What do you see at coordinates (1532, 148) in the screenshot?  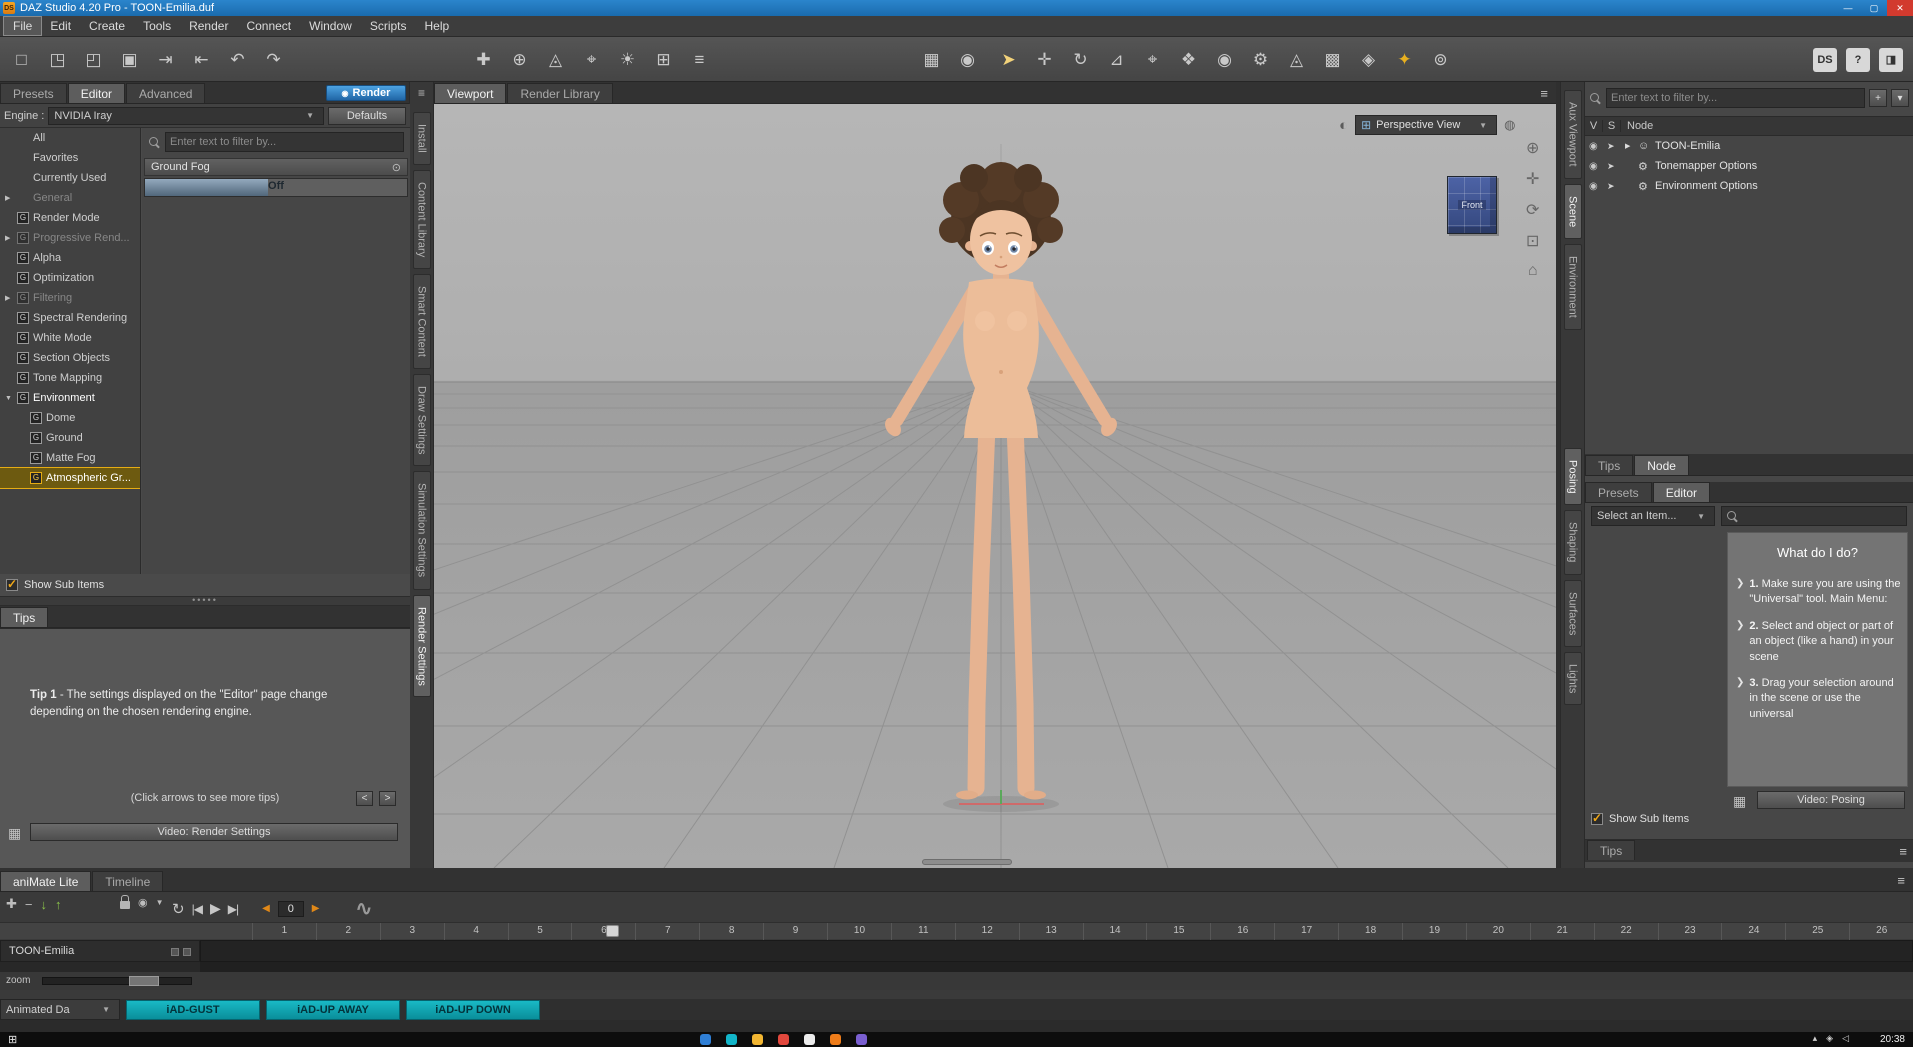 I see `zoom-tool-icon: ⊕` at bounding box center [1532, 148].